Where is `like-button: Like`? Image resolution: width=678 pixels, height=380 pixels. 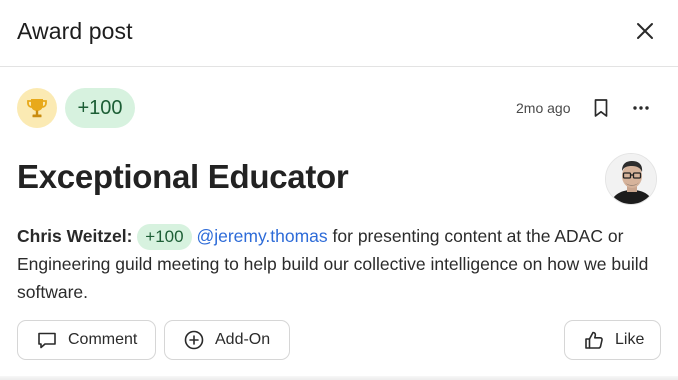 like-button: Like is located at coordinates (612, 340).